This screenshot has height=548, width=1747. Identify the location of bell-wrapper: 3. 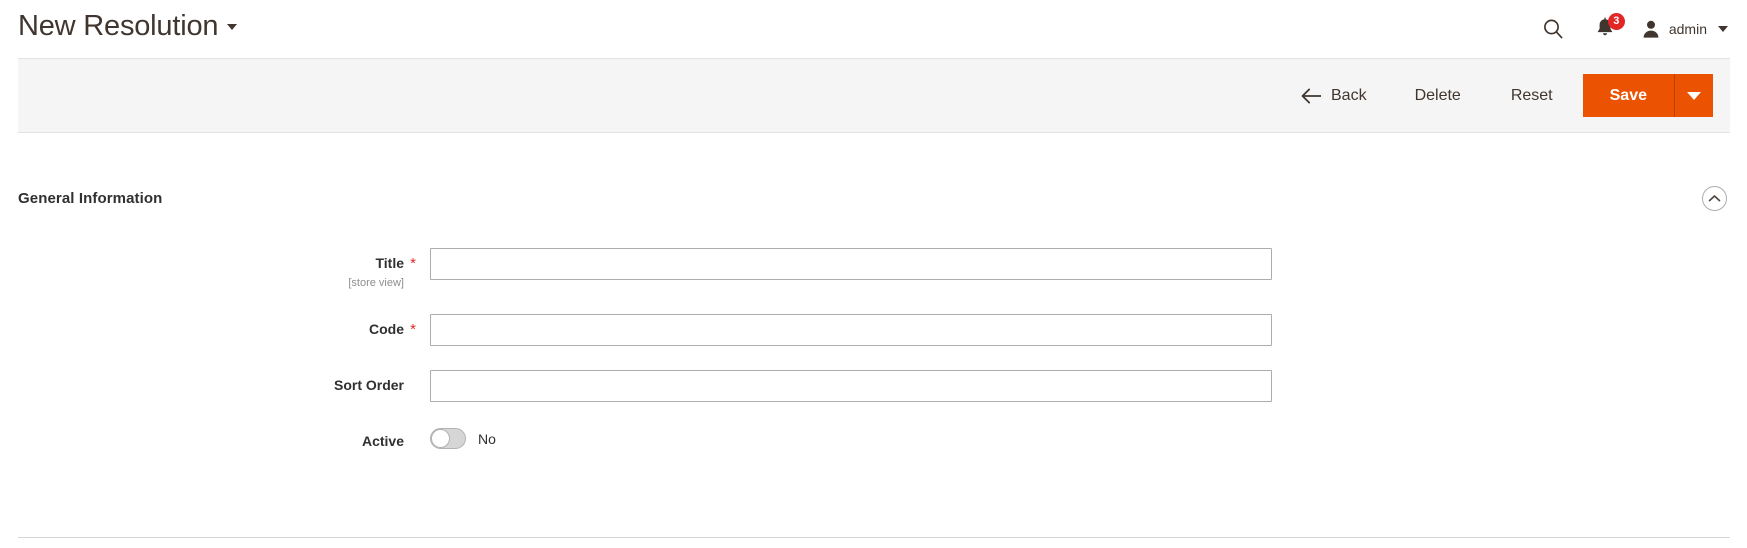
(1609, 27).